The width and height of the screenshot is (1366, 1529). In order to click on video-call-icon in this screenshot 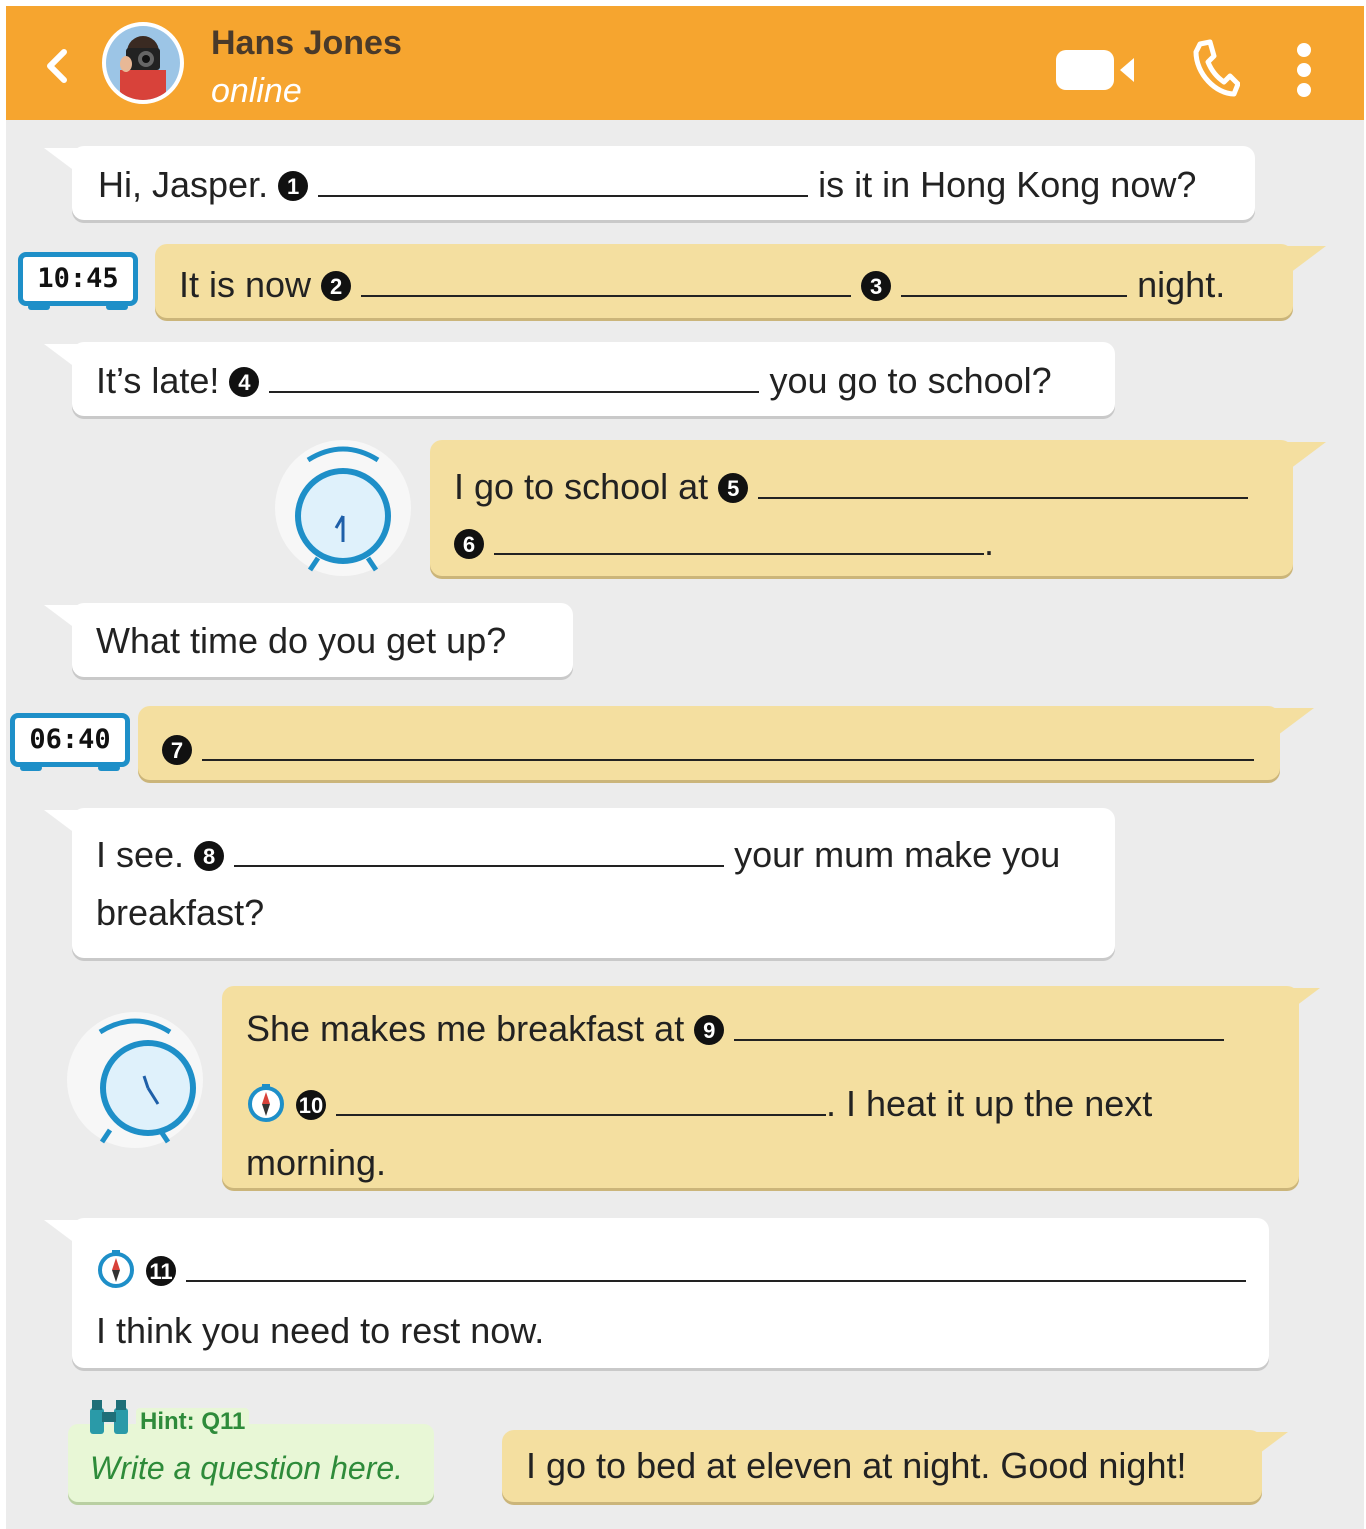, I will do `click(1096, 70)`.